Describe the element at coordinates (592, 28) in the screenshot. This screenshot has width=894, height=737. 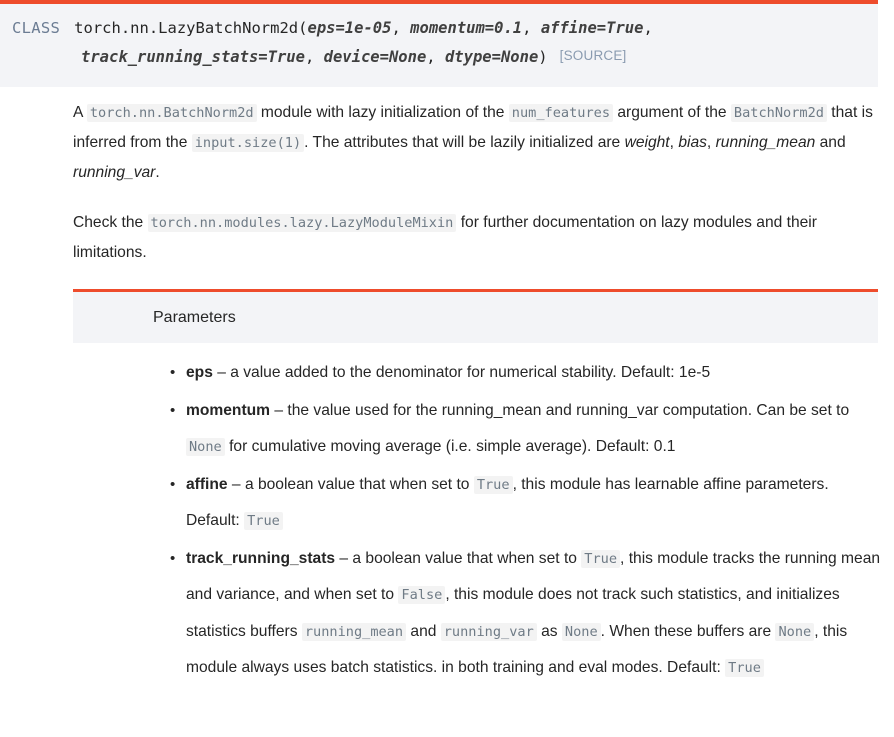
I see `signature-param-affine: affine=True` at that location.